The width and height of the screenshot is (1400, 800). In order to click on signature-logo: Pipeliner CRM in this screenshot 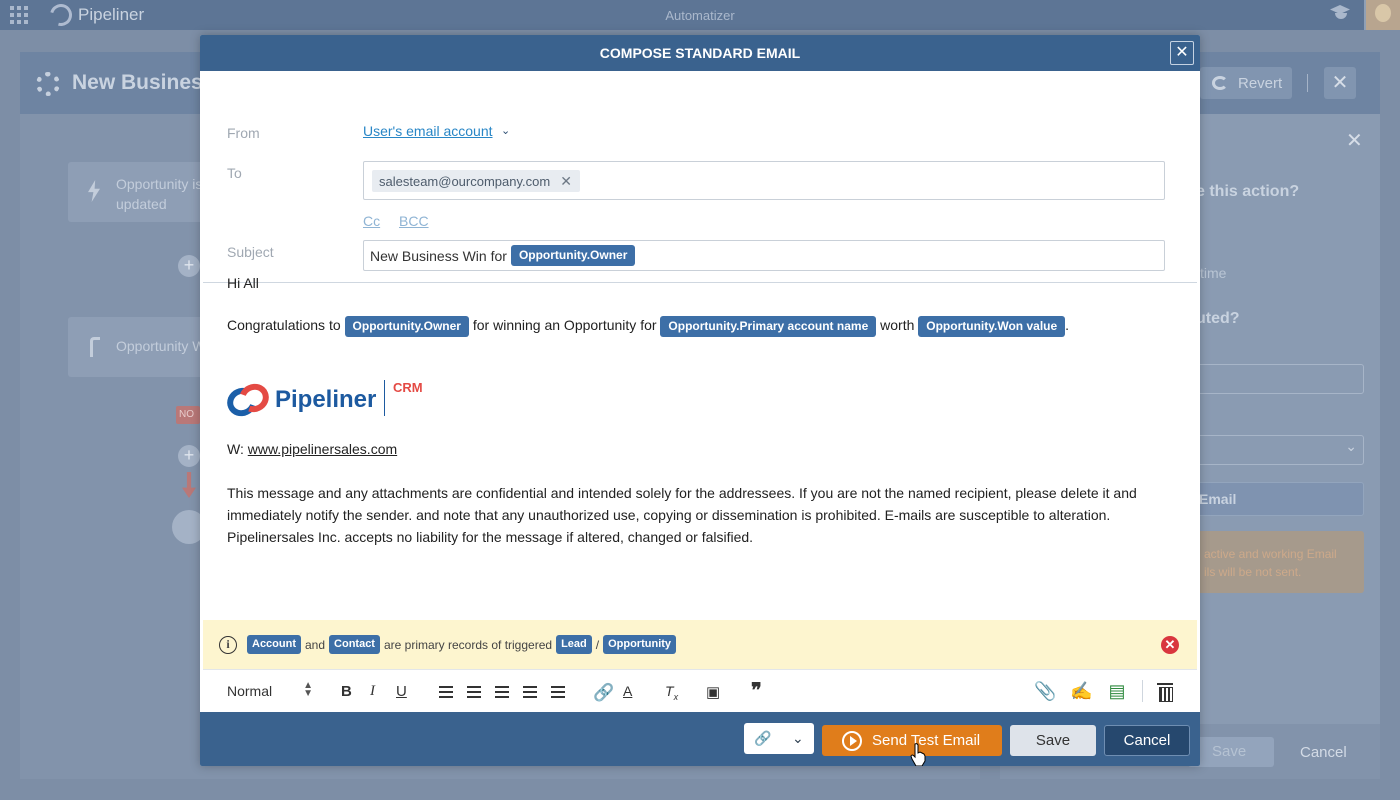, I will do `click(329, 400)`.